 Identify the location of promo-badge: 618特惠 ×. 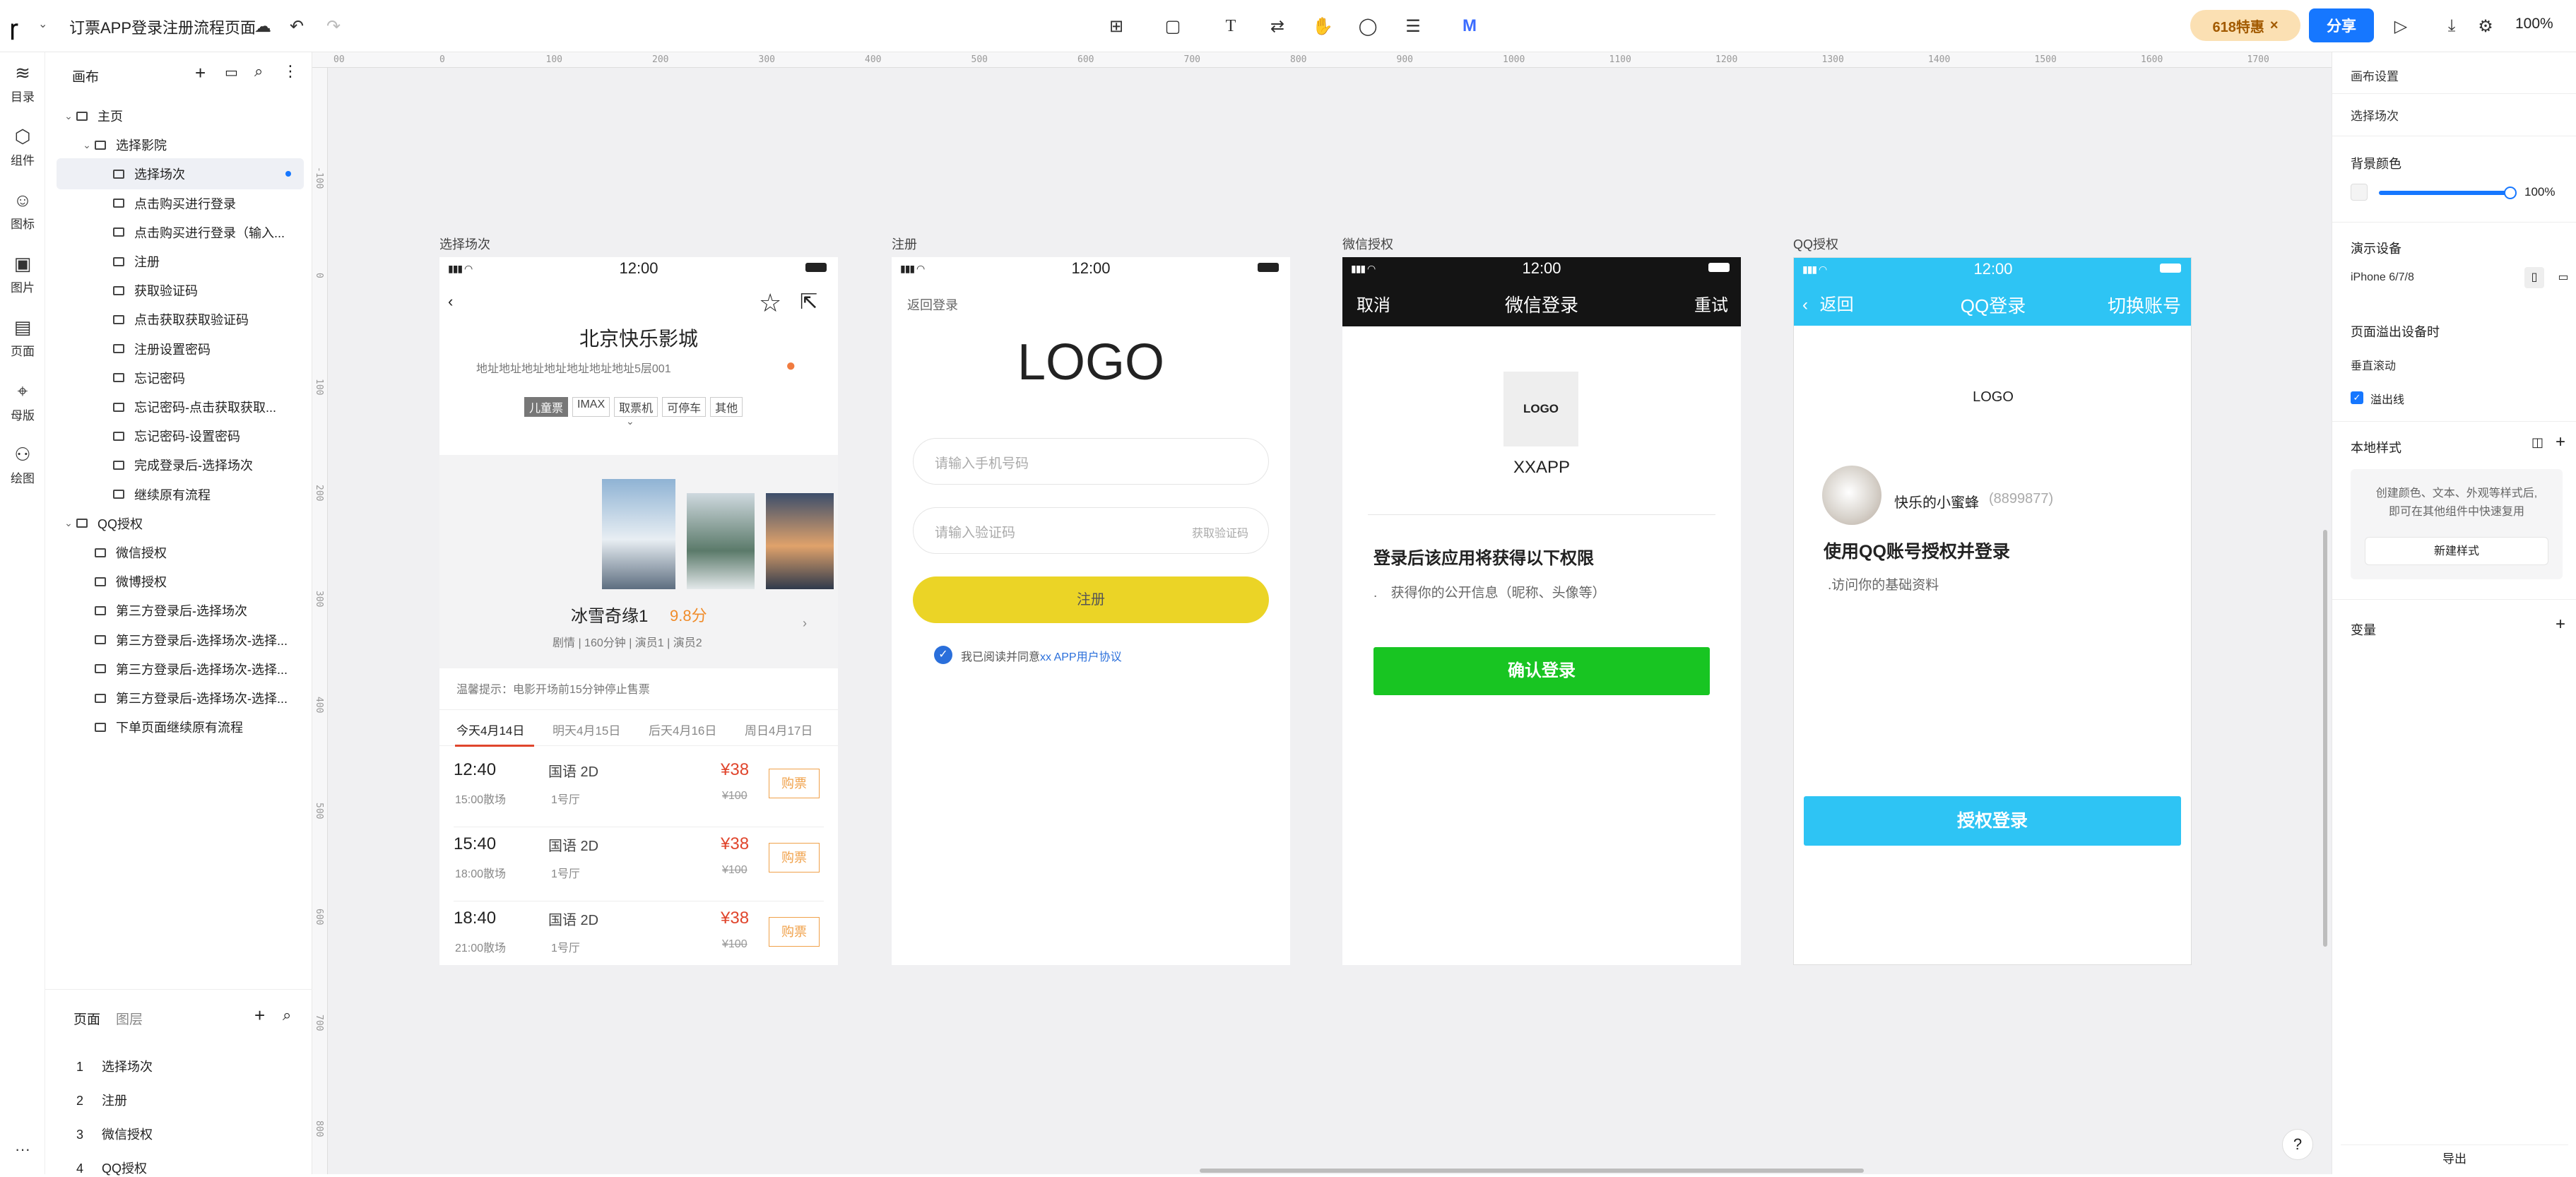
(2245, 25).